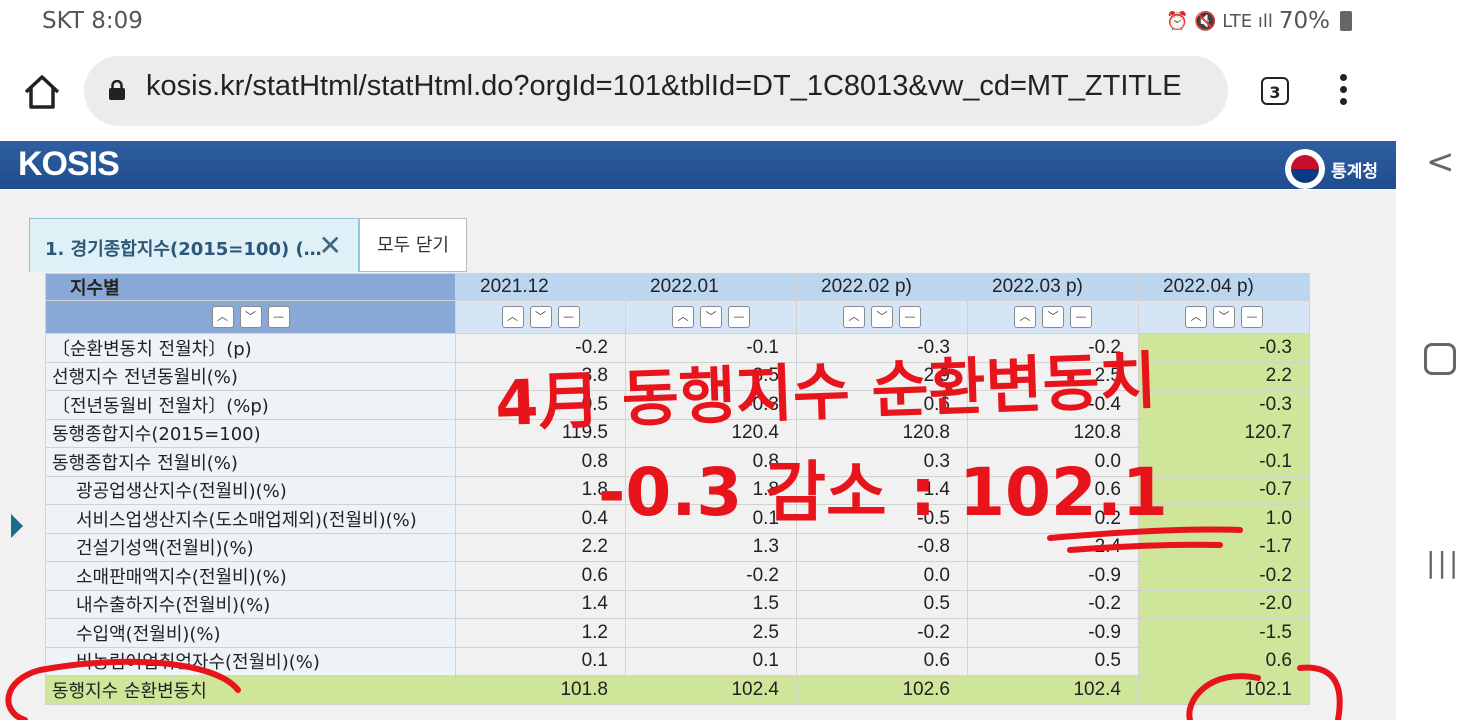 The image size is (1480, 720). What do you see at coordinates (1224, 433) in the screenshot?
I see `table-cell: 120.7` at bounding box center [1224, 433].